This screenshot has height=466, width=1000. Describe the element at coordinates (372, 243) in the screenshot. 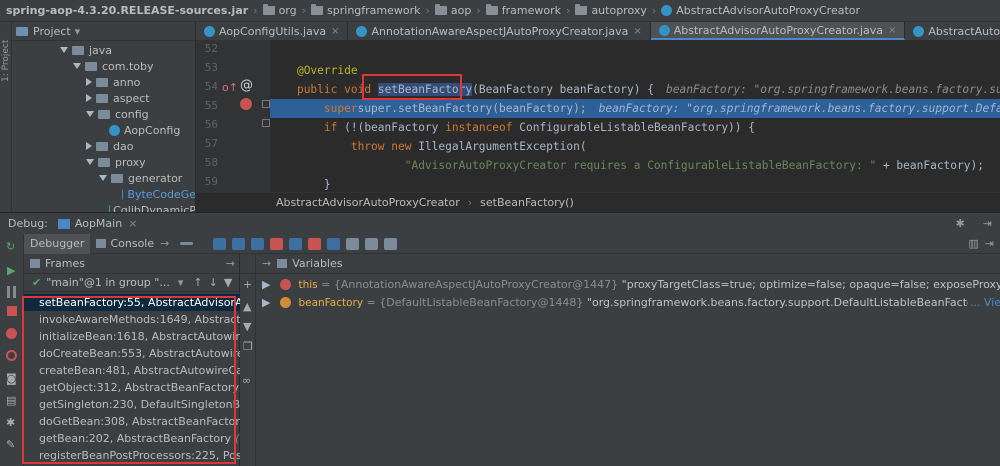

I see `table-icon` at that location.